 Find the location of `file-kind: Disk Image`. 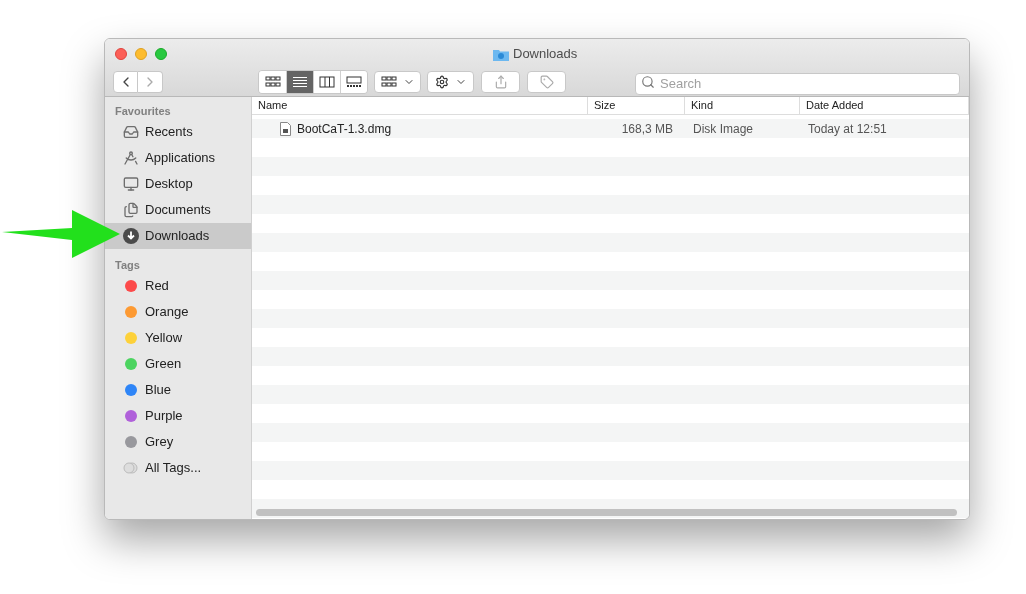

file-kind: Disk Image is located at coordinates (723, 129).